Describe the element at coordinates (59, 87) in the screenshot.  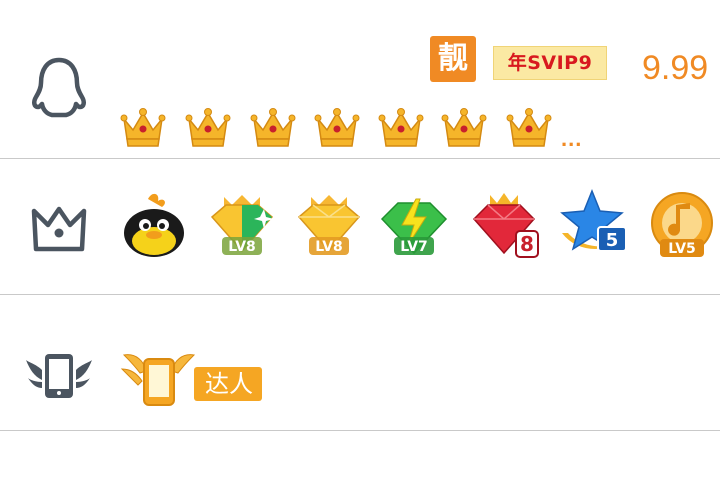
I see `penguin-outline-icon` at that location.